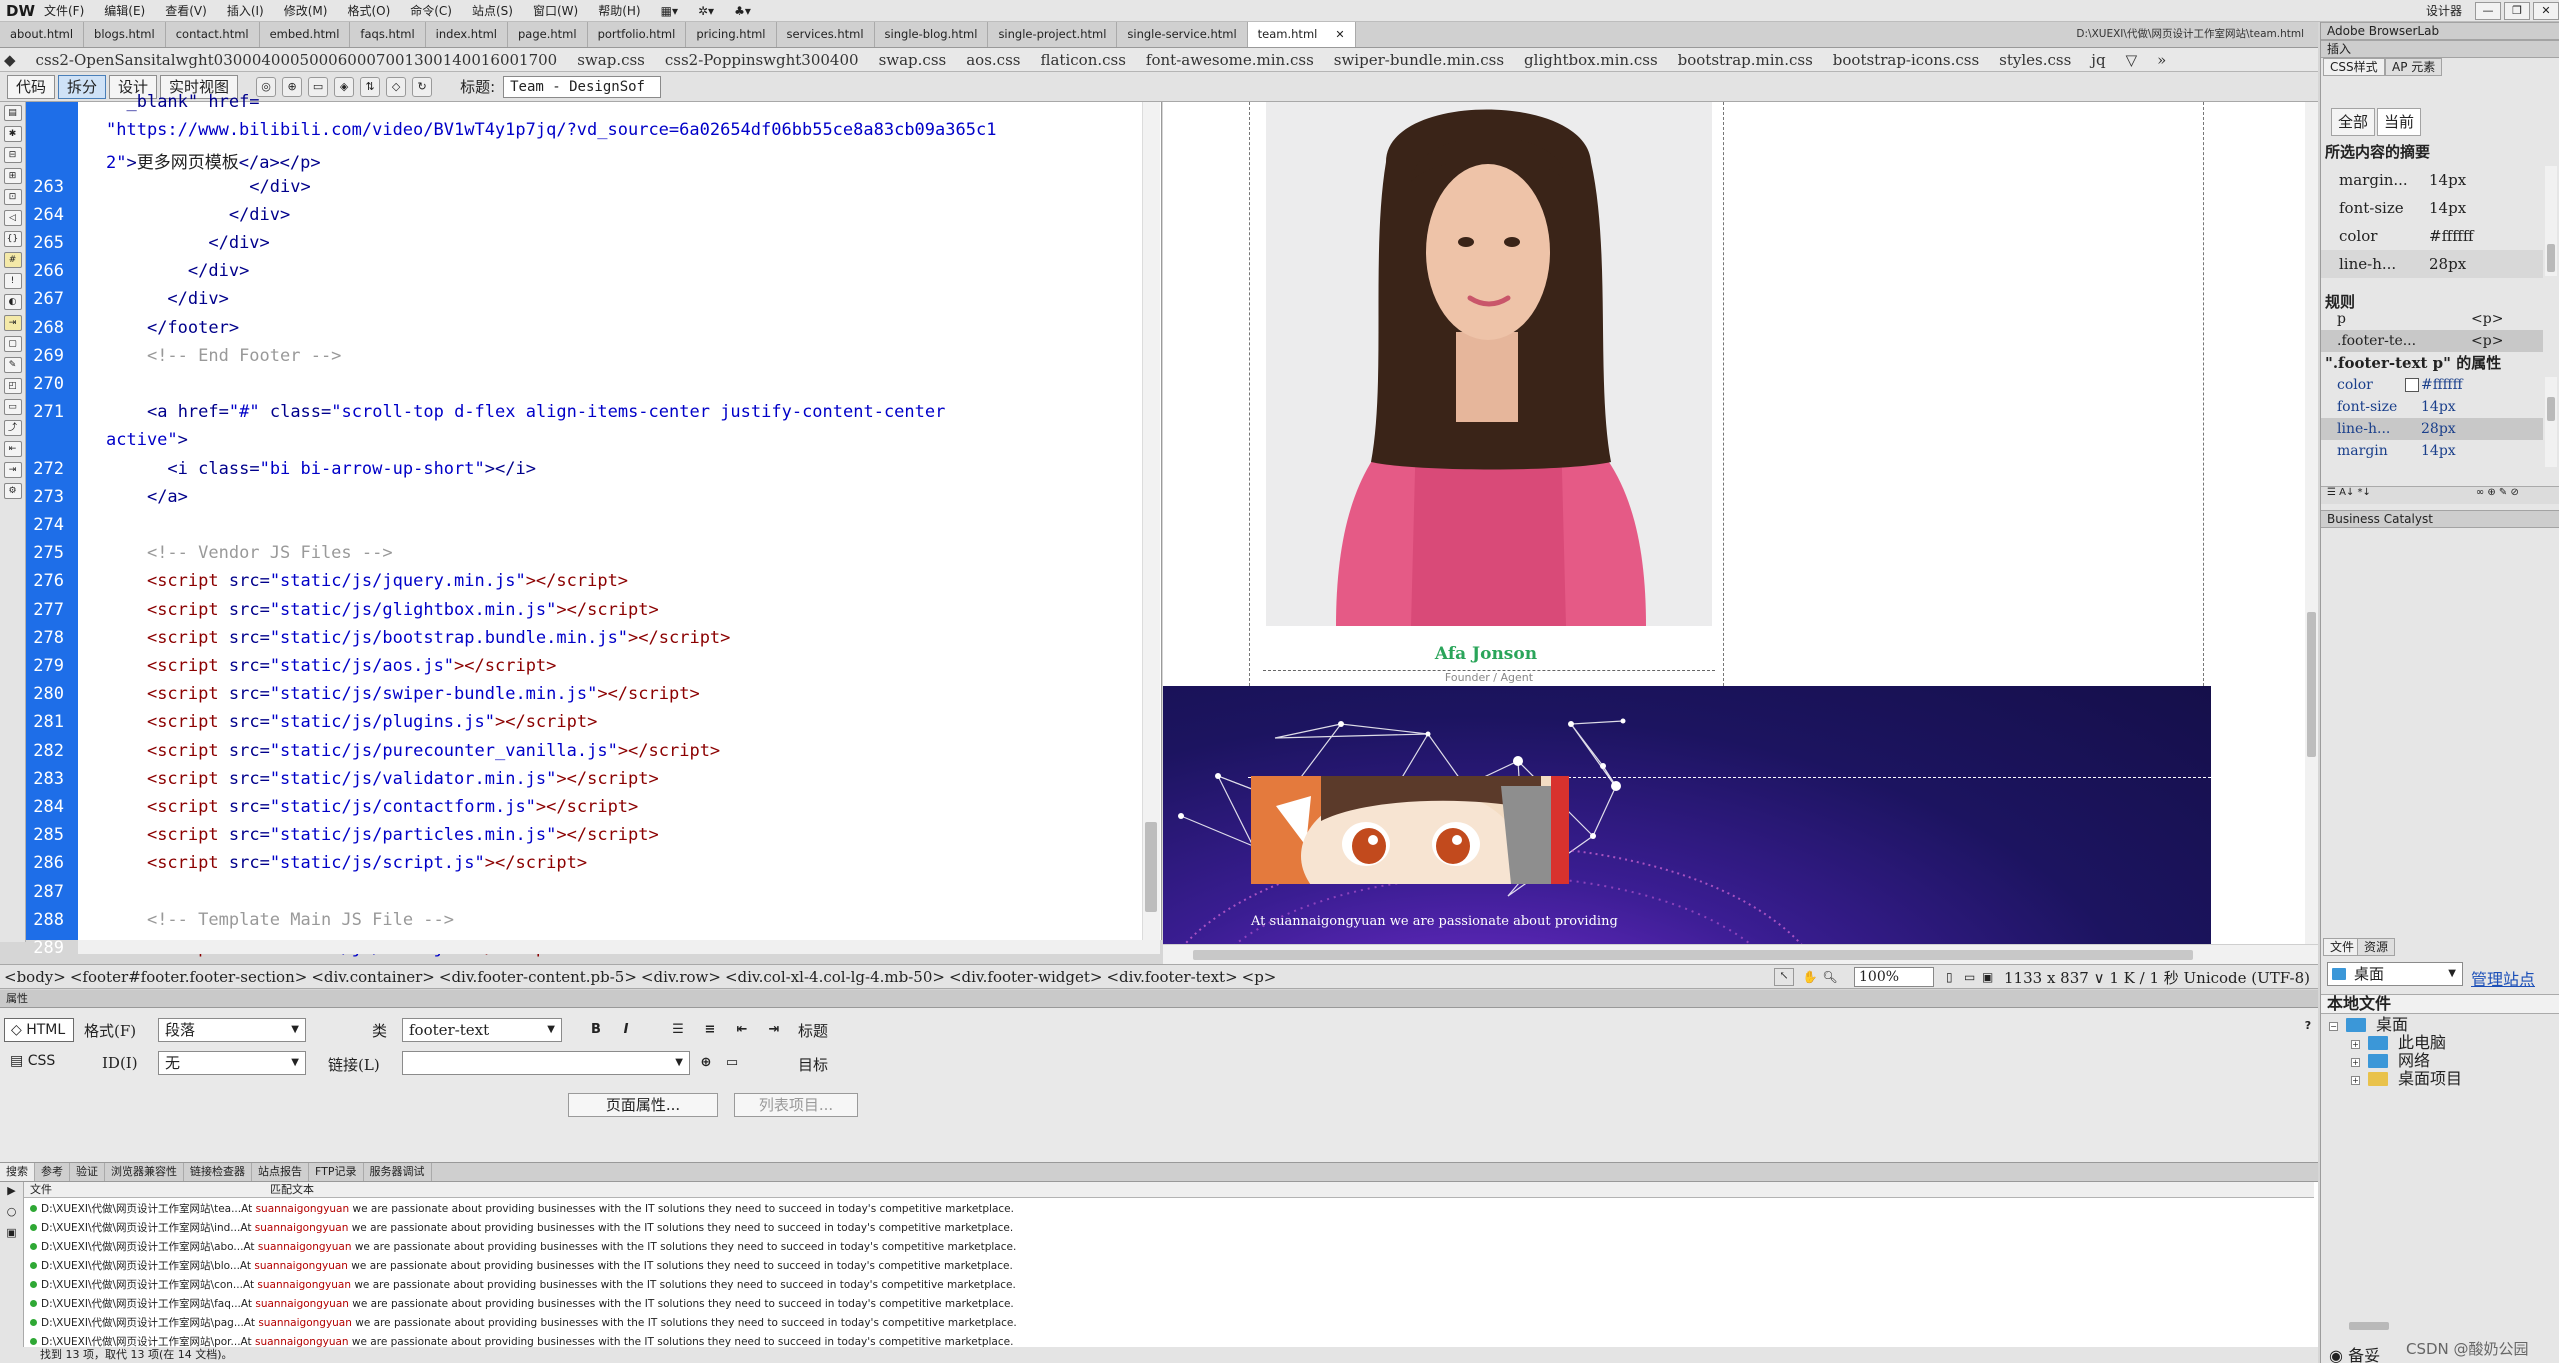 The image size is (2559, 1363). What do you see at coordinates (213, 34) in the screenshot?
I see `document-tab: contact.html` at bounding box center [213, 34].